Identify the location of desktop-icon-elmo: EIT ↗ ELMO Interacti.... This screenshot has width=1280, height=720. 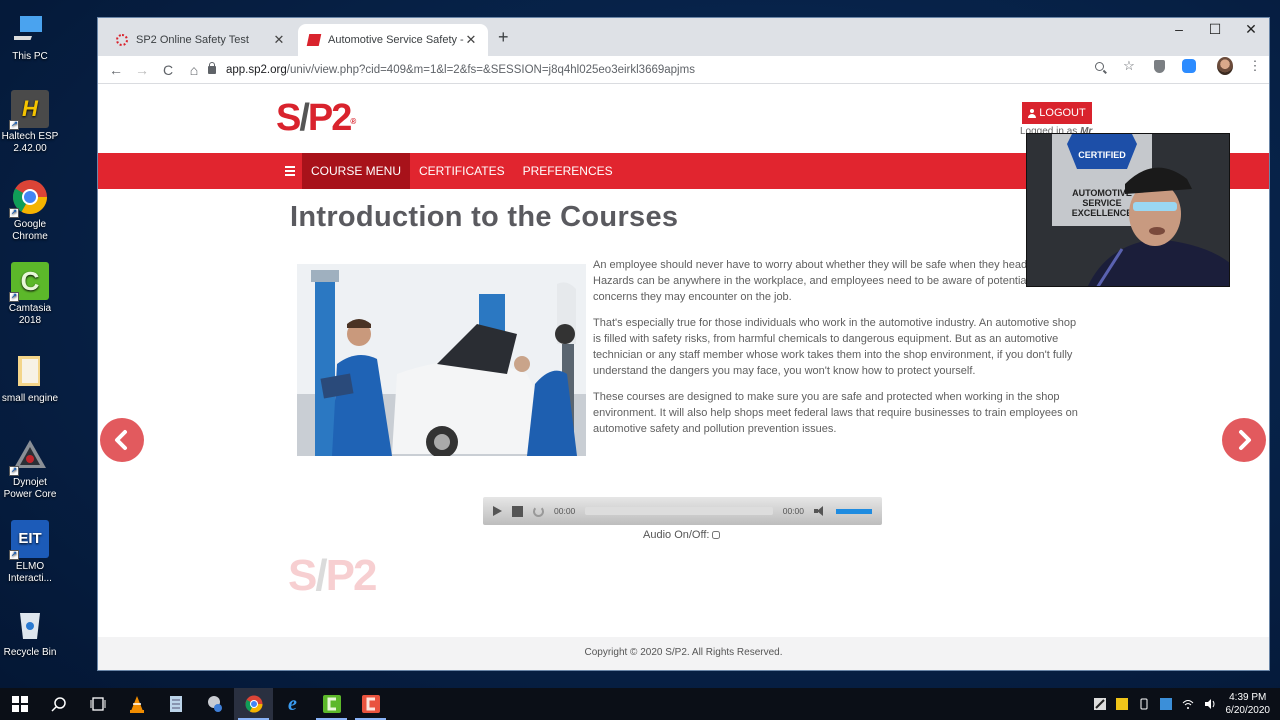
(30, 552).